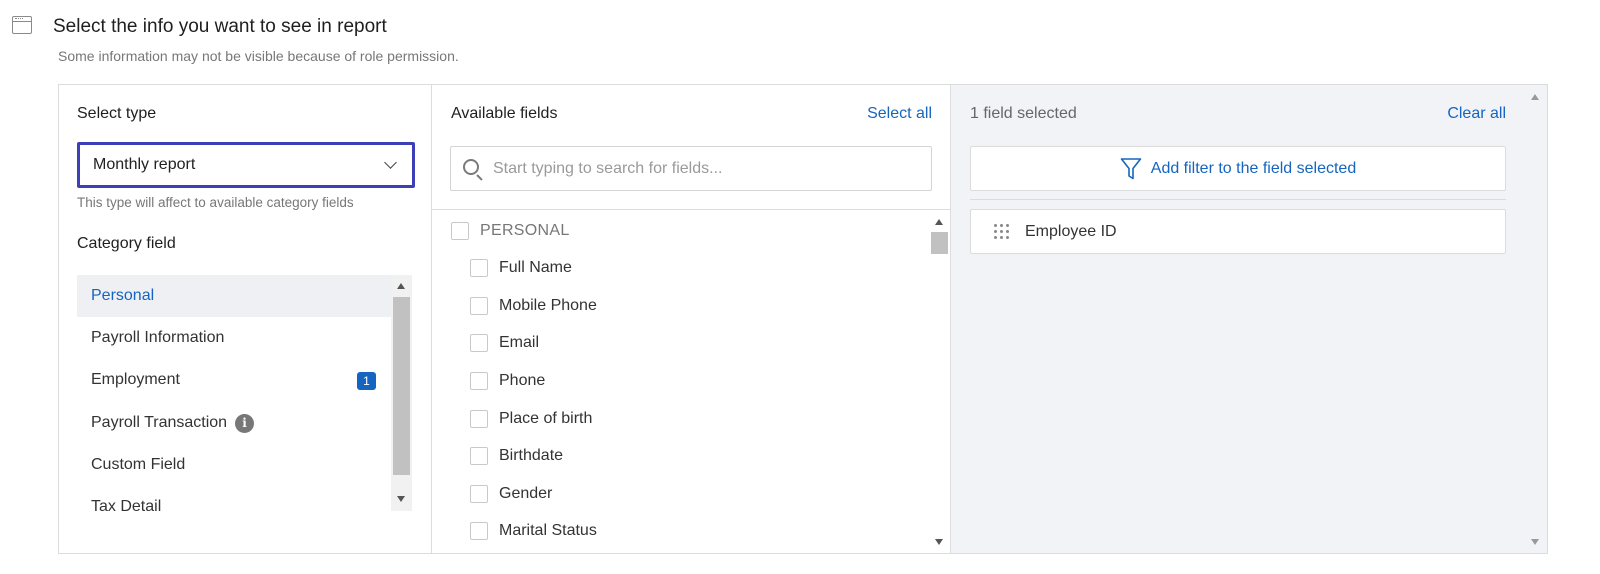 This screenshot has width=1600, height=574. Describe the element at coordinates (504, 113) in the screenshot. I see `available-fields-title: Available fields` at that location.